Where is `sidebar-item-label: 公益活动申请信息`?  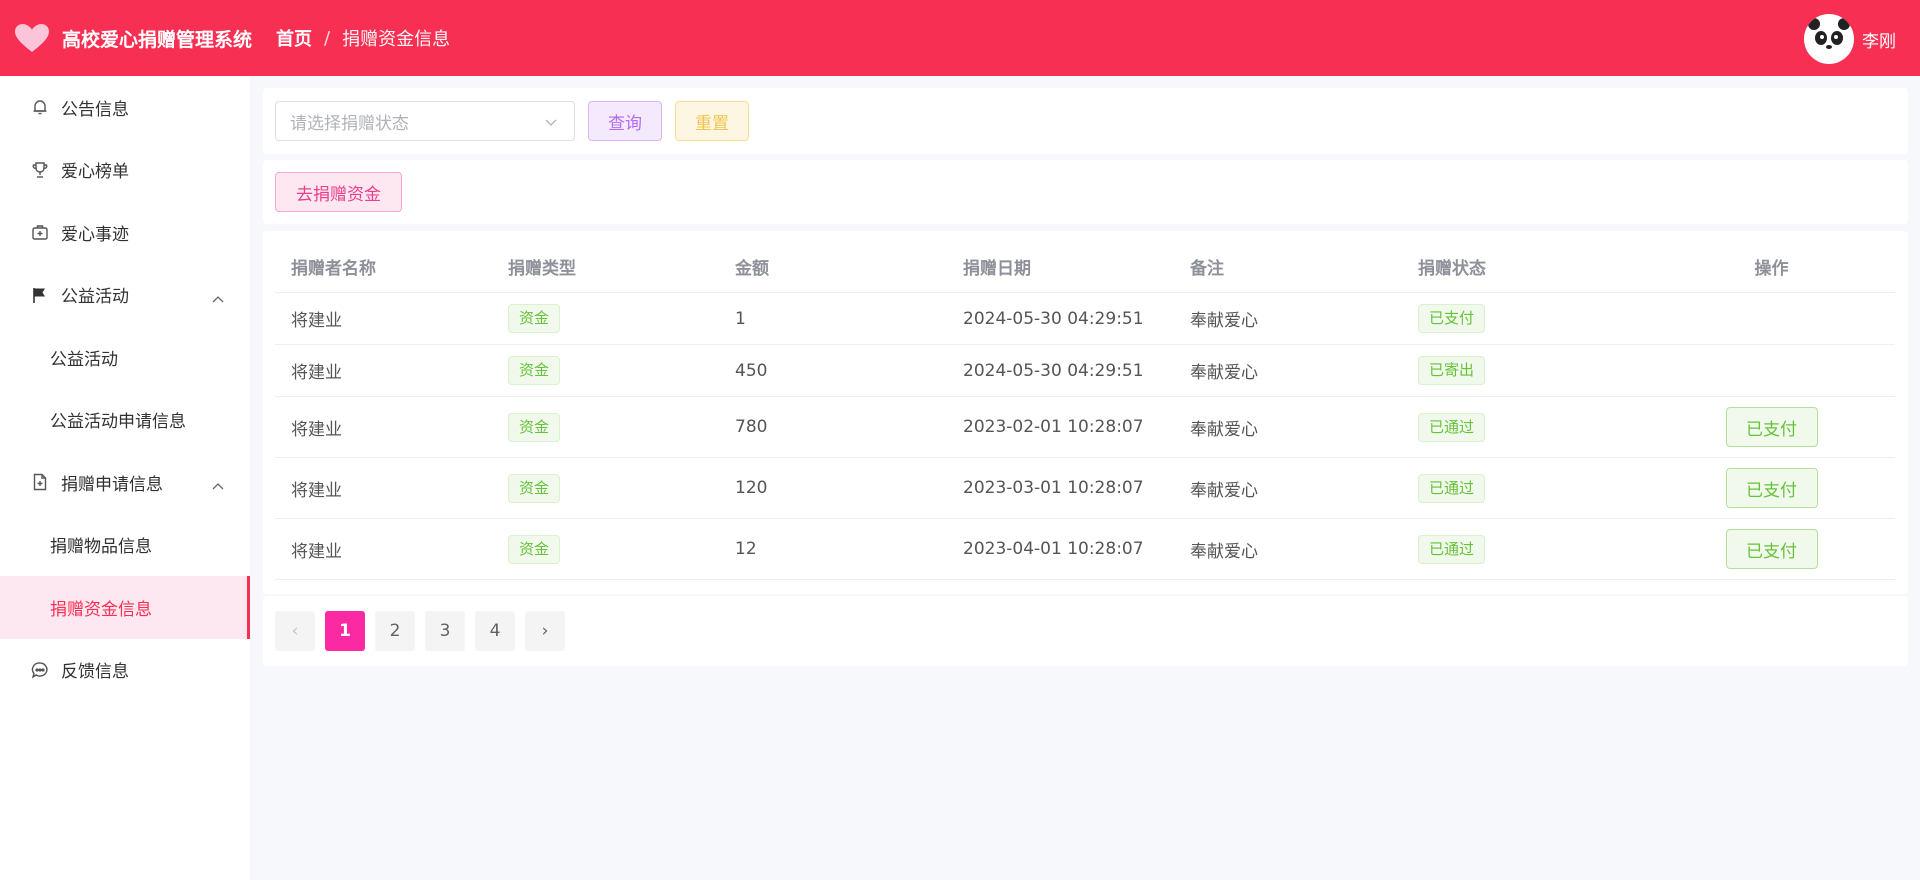
sidebar-item-label: 公益活动申请信息 is located at coordinates (118, 422).